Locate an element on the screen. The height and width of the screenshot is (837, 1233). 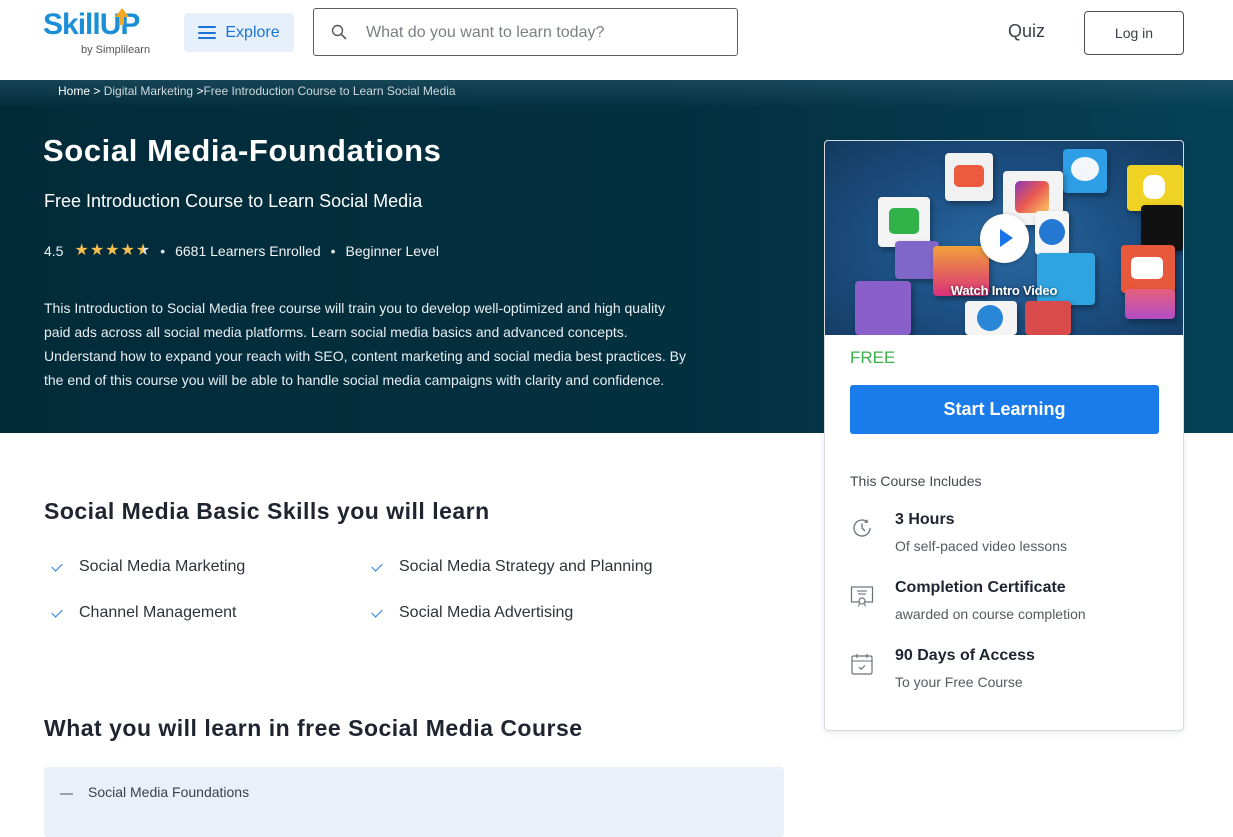
includes-title: This Course Includes is located at coordinates (916, 481).